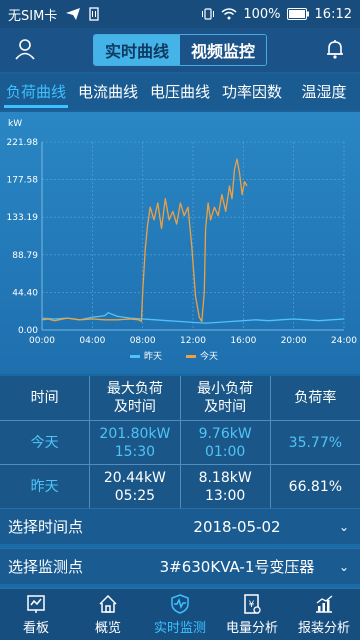 This screenshot has width=360, height=640. Describe the element at coordinates (134, 477) in the screenshot. I see `yesterday-max-value: 20.44kW` at that location.